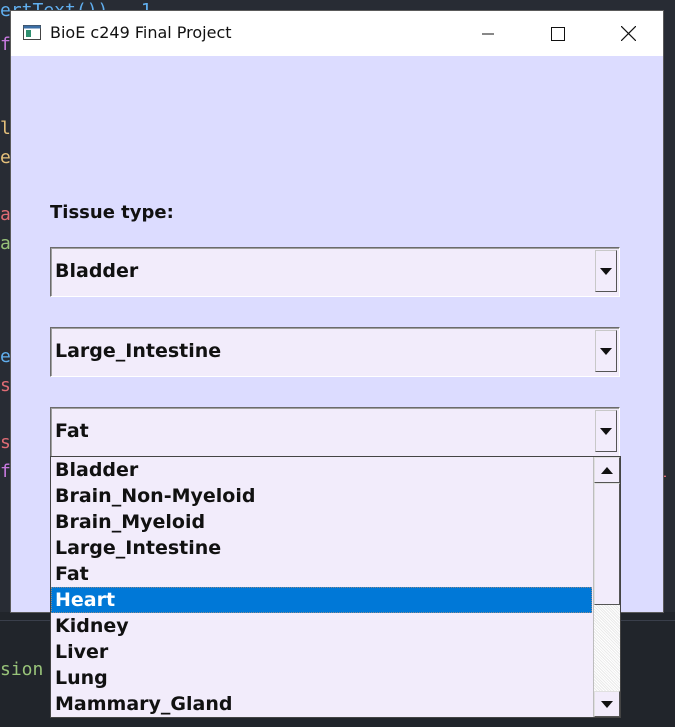 This screenshot has height=727, width=675. What do you see at coordinates (22, 669) in the screenshot?
I see `editor-fragment: sion` at bounding box center [22, 669].